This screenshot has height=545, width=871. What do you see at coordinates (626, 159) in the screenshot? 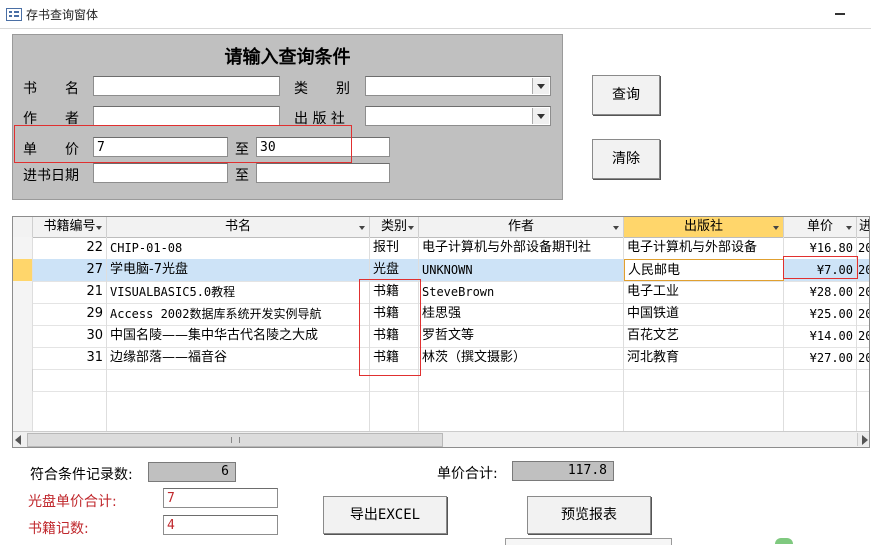
I see `clear-button: 清除` at bounding box center [626, 159].